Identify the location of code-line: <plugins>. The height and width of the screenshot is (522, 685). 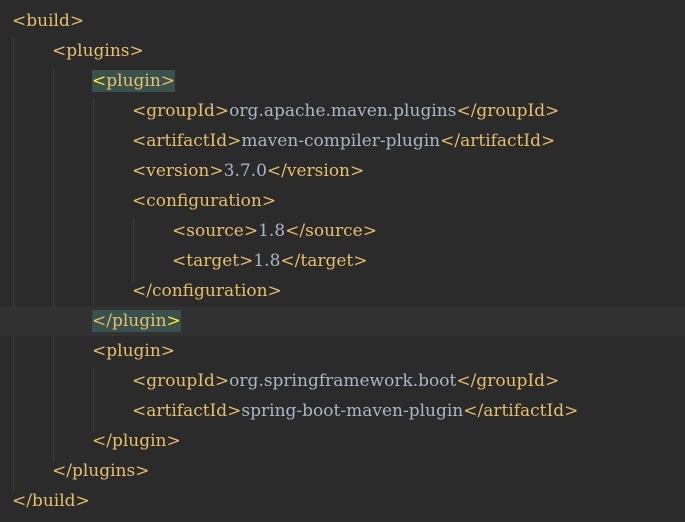
(342, 51).